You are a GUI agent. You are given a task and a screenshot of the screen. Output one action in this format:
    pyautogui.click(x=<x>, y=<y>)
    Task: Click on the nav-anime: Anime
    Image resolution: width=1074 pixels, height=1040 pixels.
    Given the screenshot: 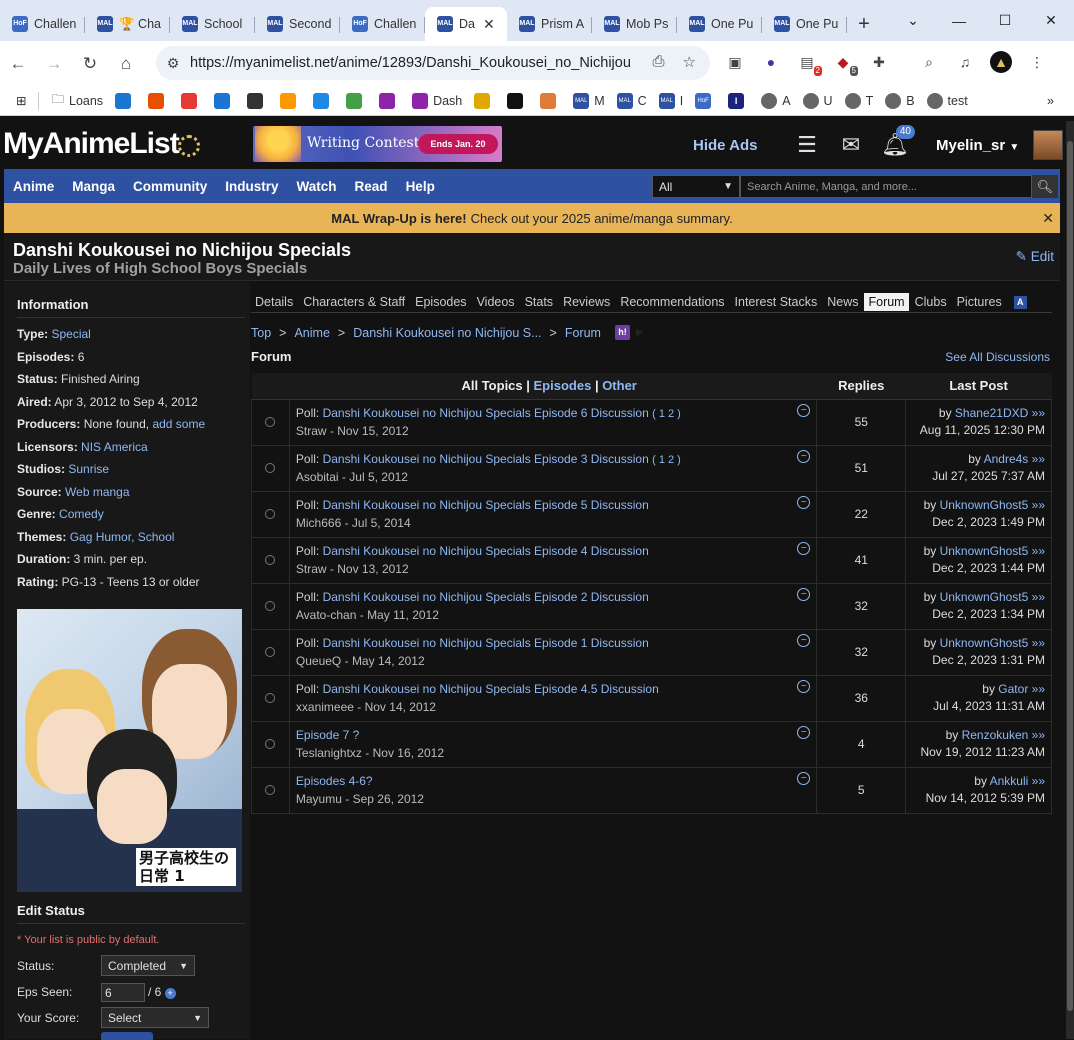 What is the action you would take?
    pyautogui.click(x=33, y=186)
    